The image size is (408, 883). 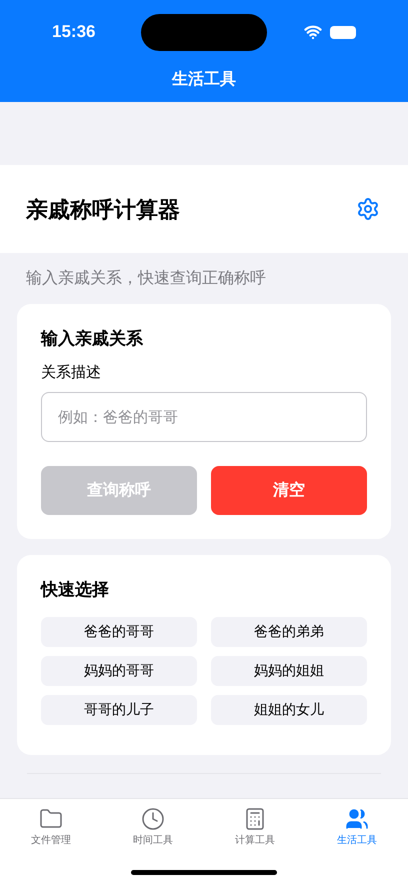 What do you see at coordinates (119, 671) in the screenshot?
I see `quick-select-chip: 妈妈的哥哥` at bounding box center [119, 671].